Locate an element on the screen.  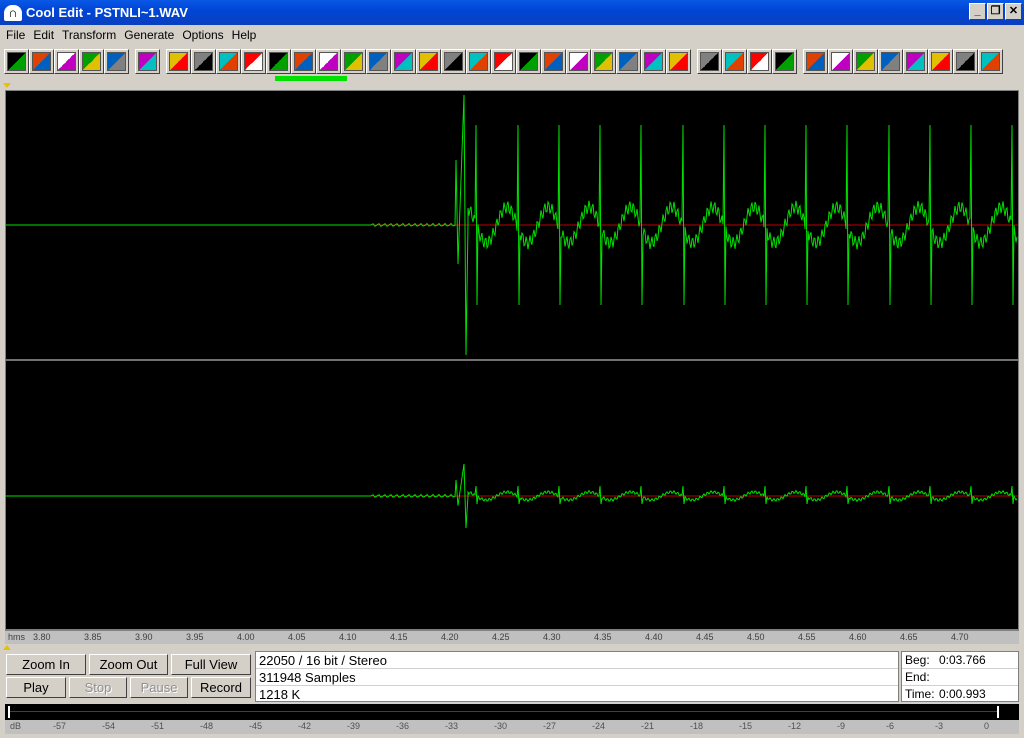
ruler-tick-label: 4.30 is located at coordinates (552, 637).